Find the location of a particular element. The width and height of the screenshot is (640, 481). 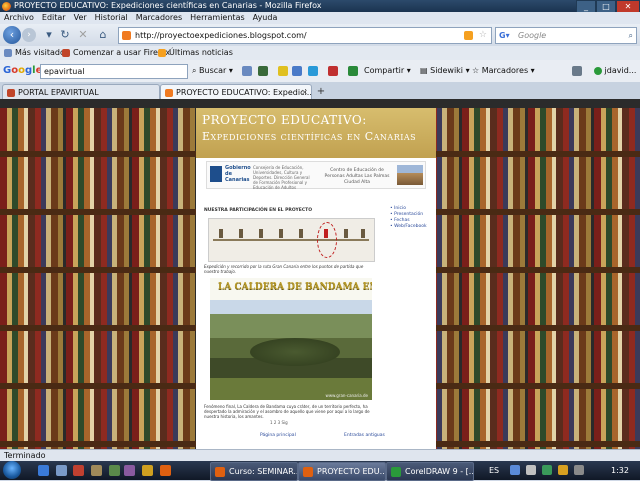

quicklaunch-ie-icon is located at coordinates (43, 470).